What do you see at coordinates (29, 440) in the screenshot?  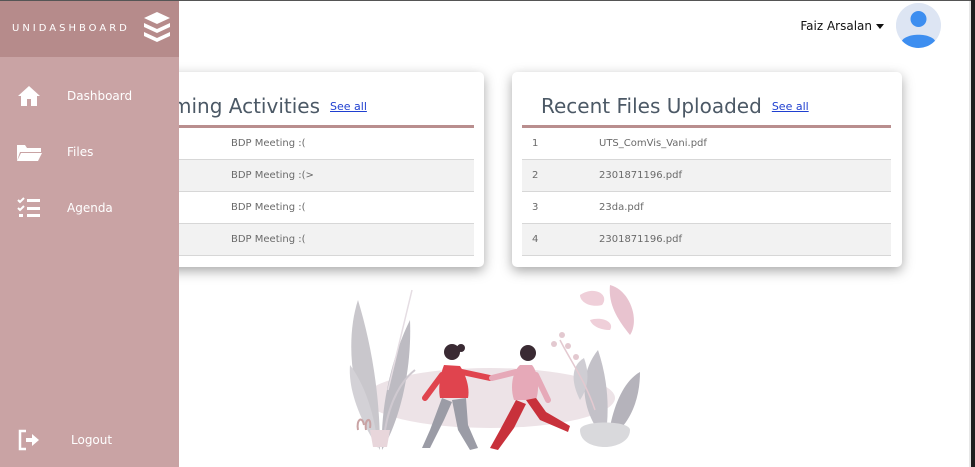 I see `logout-icon` at bounding box center [29, 440].